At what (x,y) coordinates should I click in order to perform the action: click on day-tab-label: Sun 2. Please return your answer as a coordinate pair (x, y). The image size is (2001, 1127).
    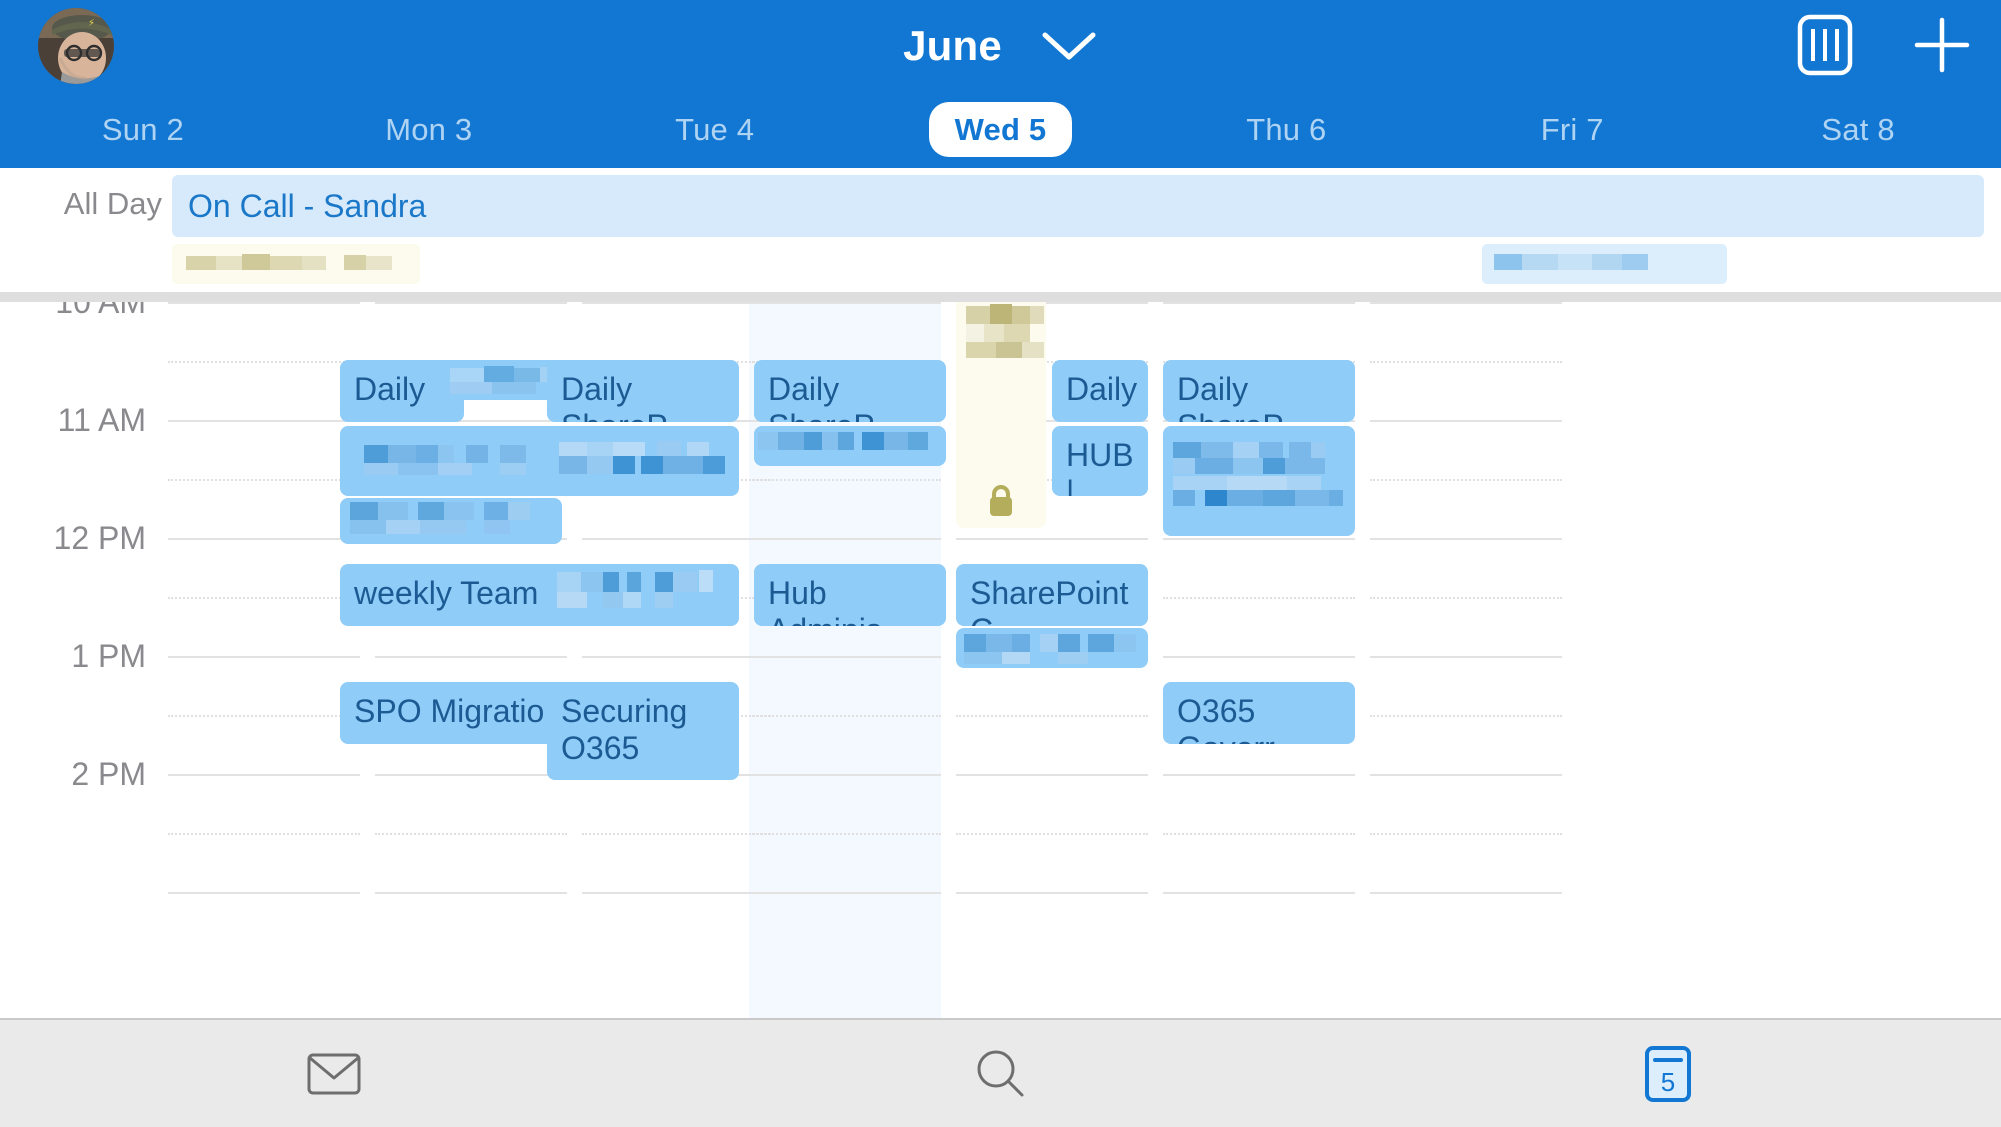
    Looking at the image, I should click on (142, 129).